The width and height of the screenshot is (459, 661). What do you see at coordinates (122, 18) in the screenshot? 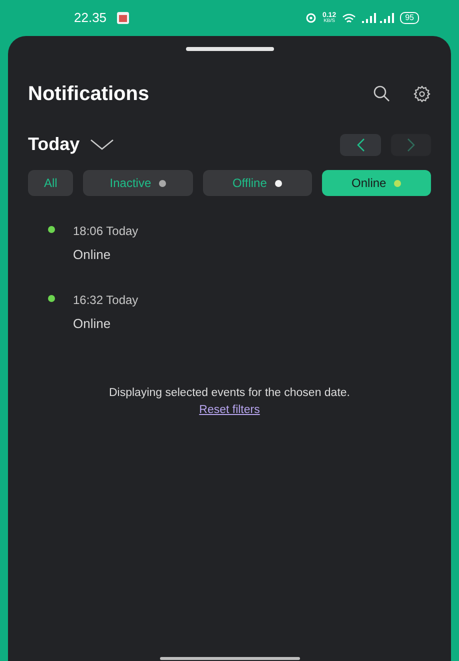
I see `app-notification-icon` at bounding box center [122, 18].